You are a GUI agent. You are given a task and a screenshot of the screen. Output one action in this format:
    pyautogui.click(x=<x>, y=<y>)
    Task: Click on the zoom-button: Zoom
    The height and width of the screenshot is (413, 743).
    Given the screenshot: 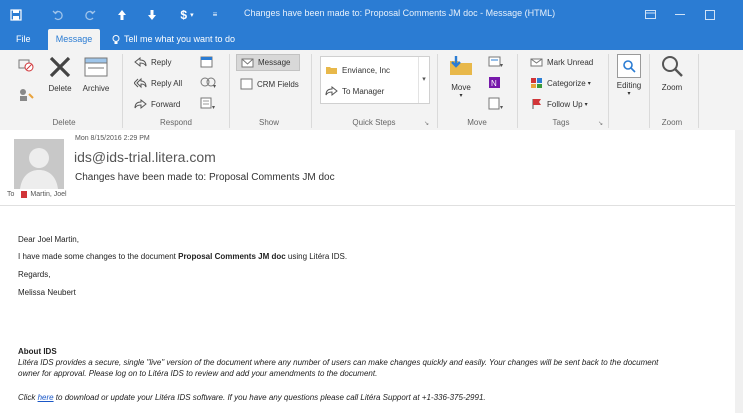 What is the action you would take?
    pyautogui.click(x=672, y=73)
    